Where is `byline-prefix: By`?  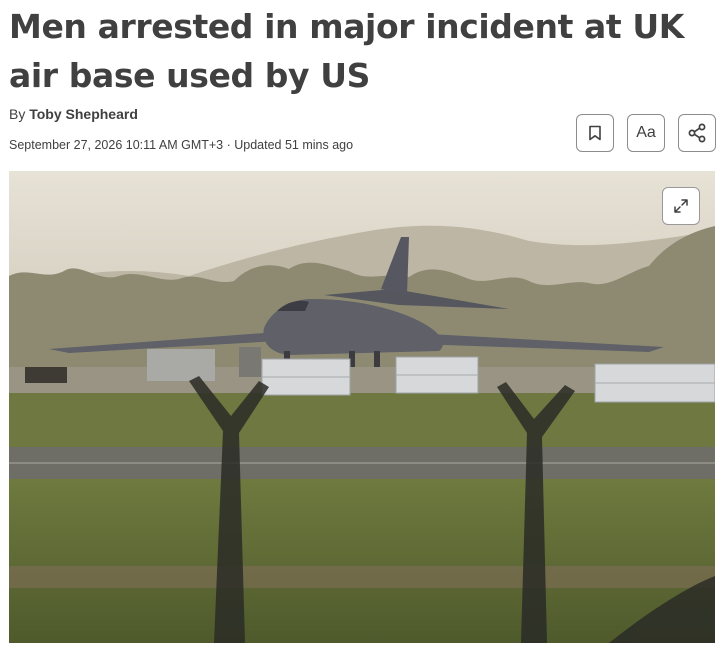
byline-prefix: By is located at coordinates (19, 114).